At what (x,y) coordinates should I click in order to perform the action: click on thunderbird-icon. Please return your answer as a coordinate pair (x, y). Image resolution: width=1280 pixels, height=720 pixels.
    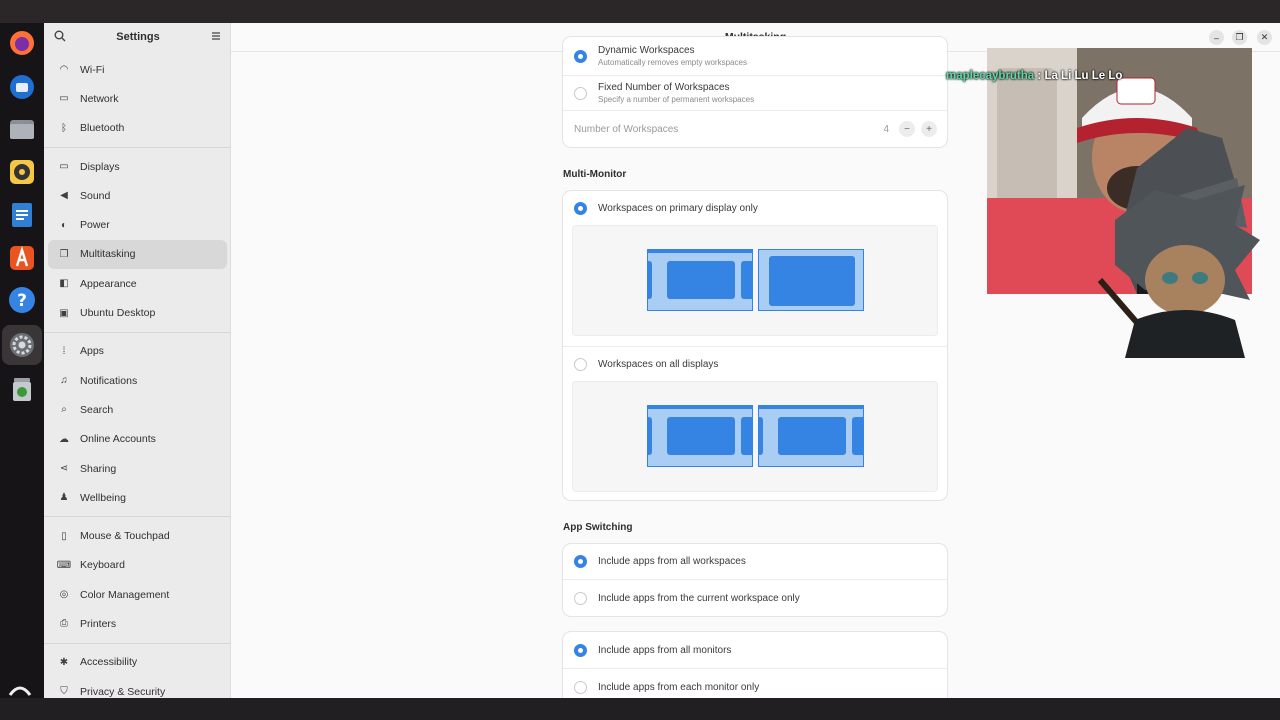
    Looking at the image, I should click on (22, 87).